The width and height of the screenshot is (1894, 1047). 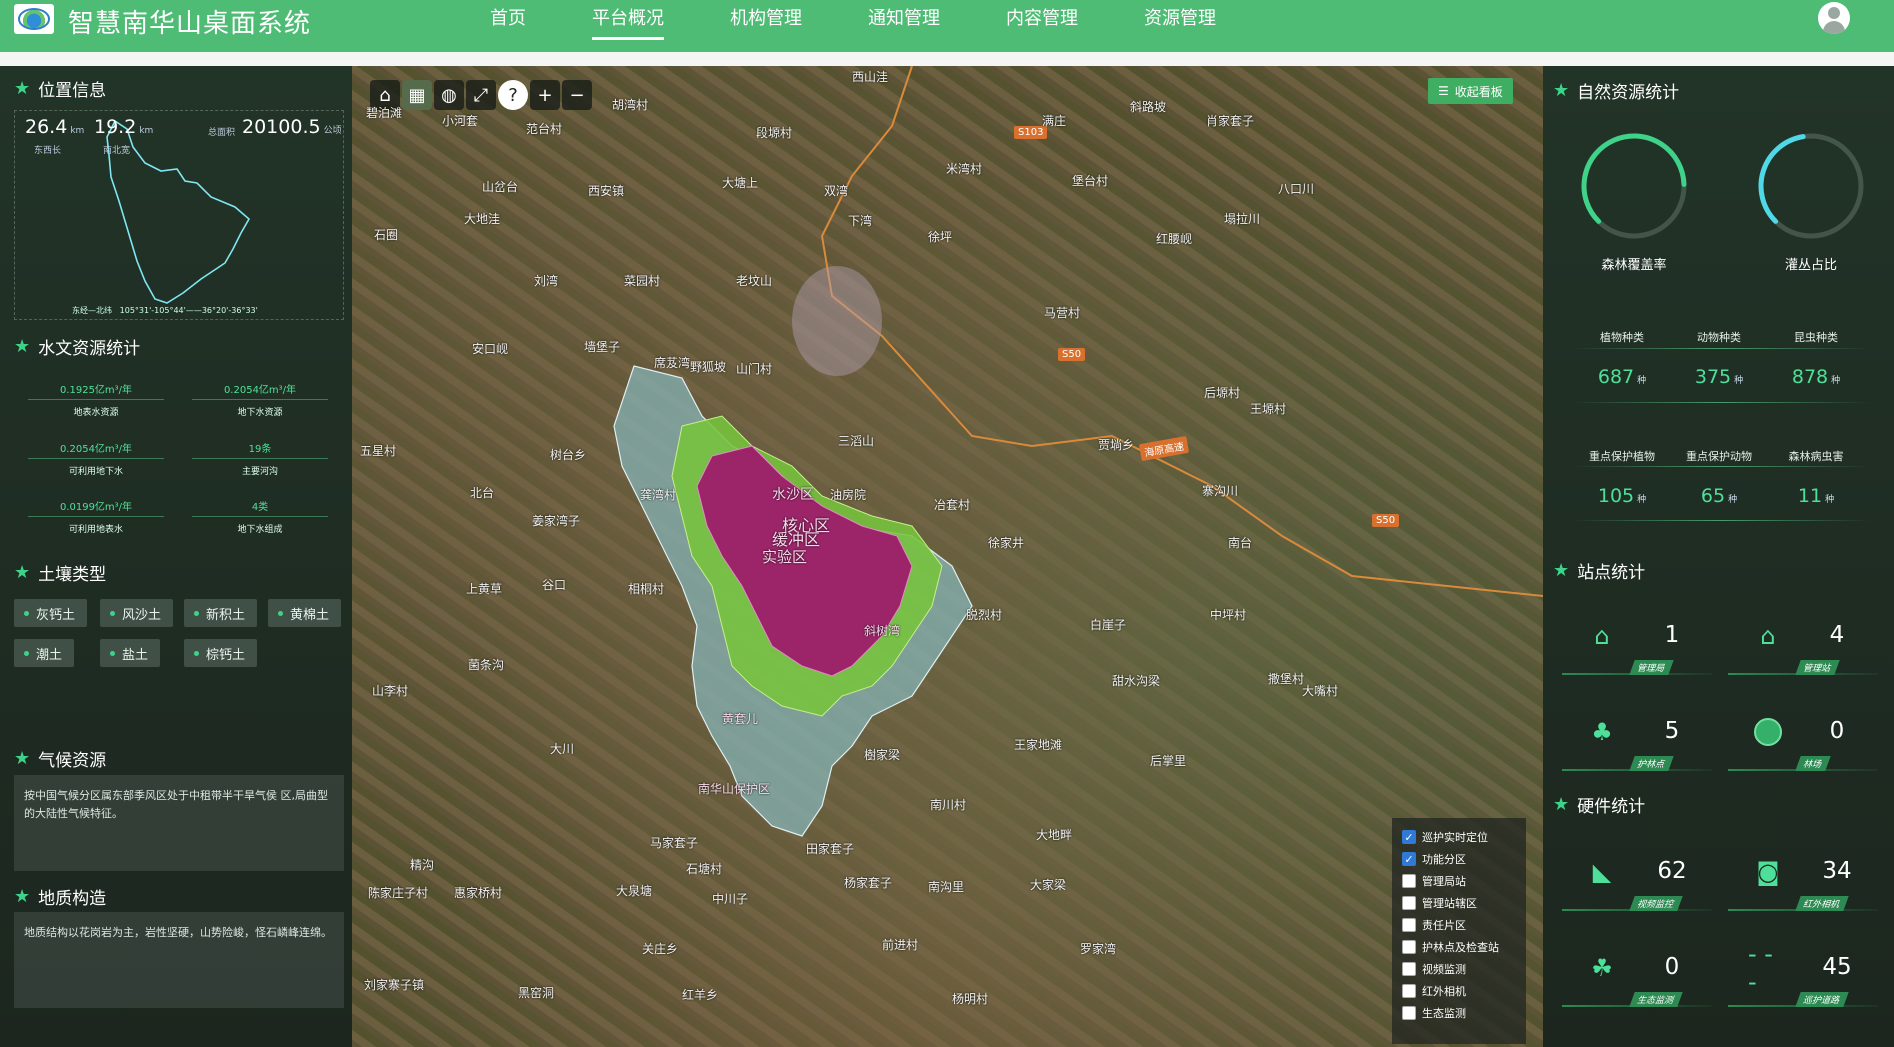 I want to click on nav-content: 内容管理, so click(x=1042, y=20).